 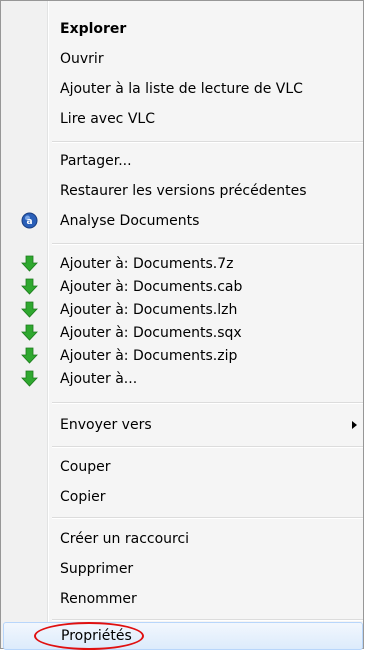 I want to click on menu-item-supprimer: Supprimer, so click(x=183, y=569).